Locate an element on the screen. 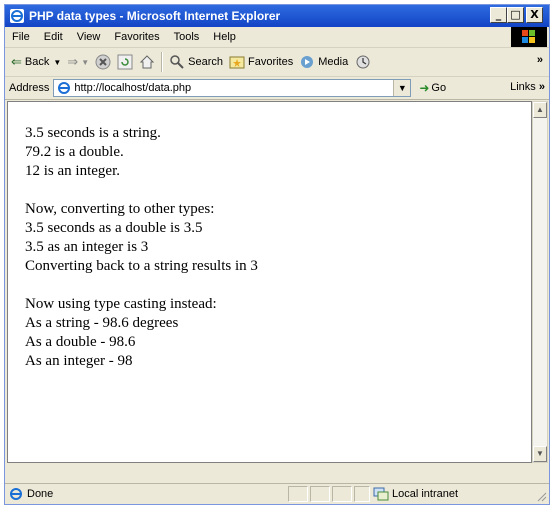 The image size is (554, 509). media-label: Media is located at coordinates (333, 62).